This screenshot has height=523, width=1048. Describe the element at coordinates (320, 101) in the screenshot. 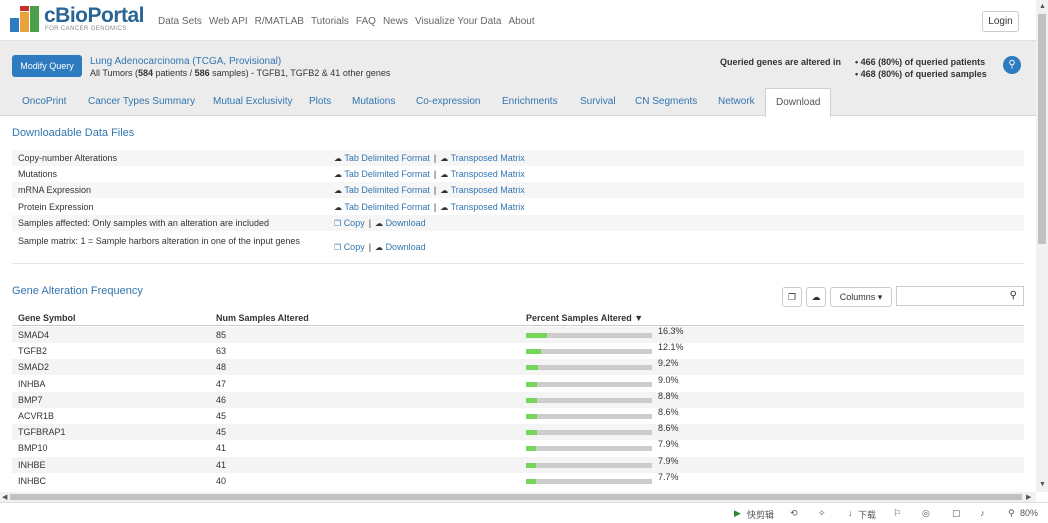

I see `tab-plots: Plots` at that location.